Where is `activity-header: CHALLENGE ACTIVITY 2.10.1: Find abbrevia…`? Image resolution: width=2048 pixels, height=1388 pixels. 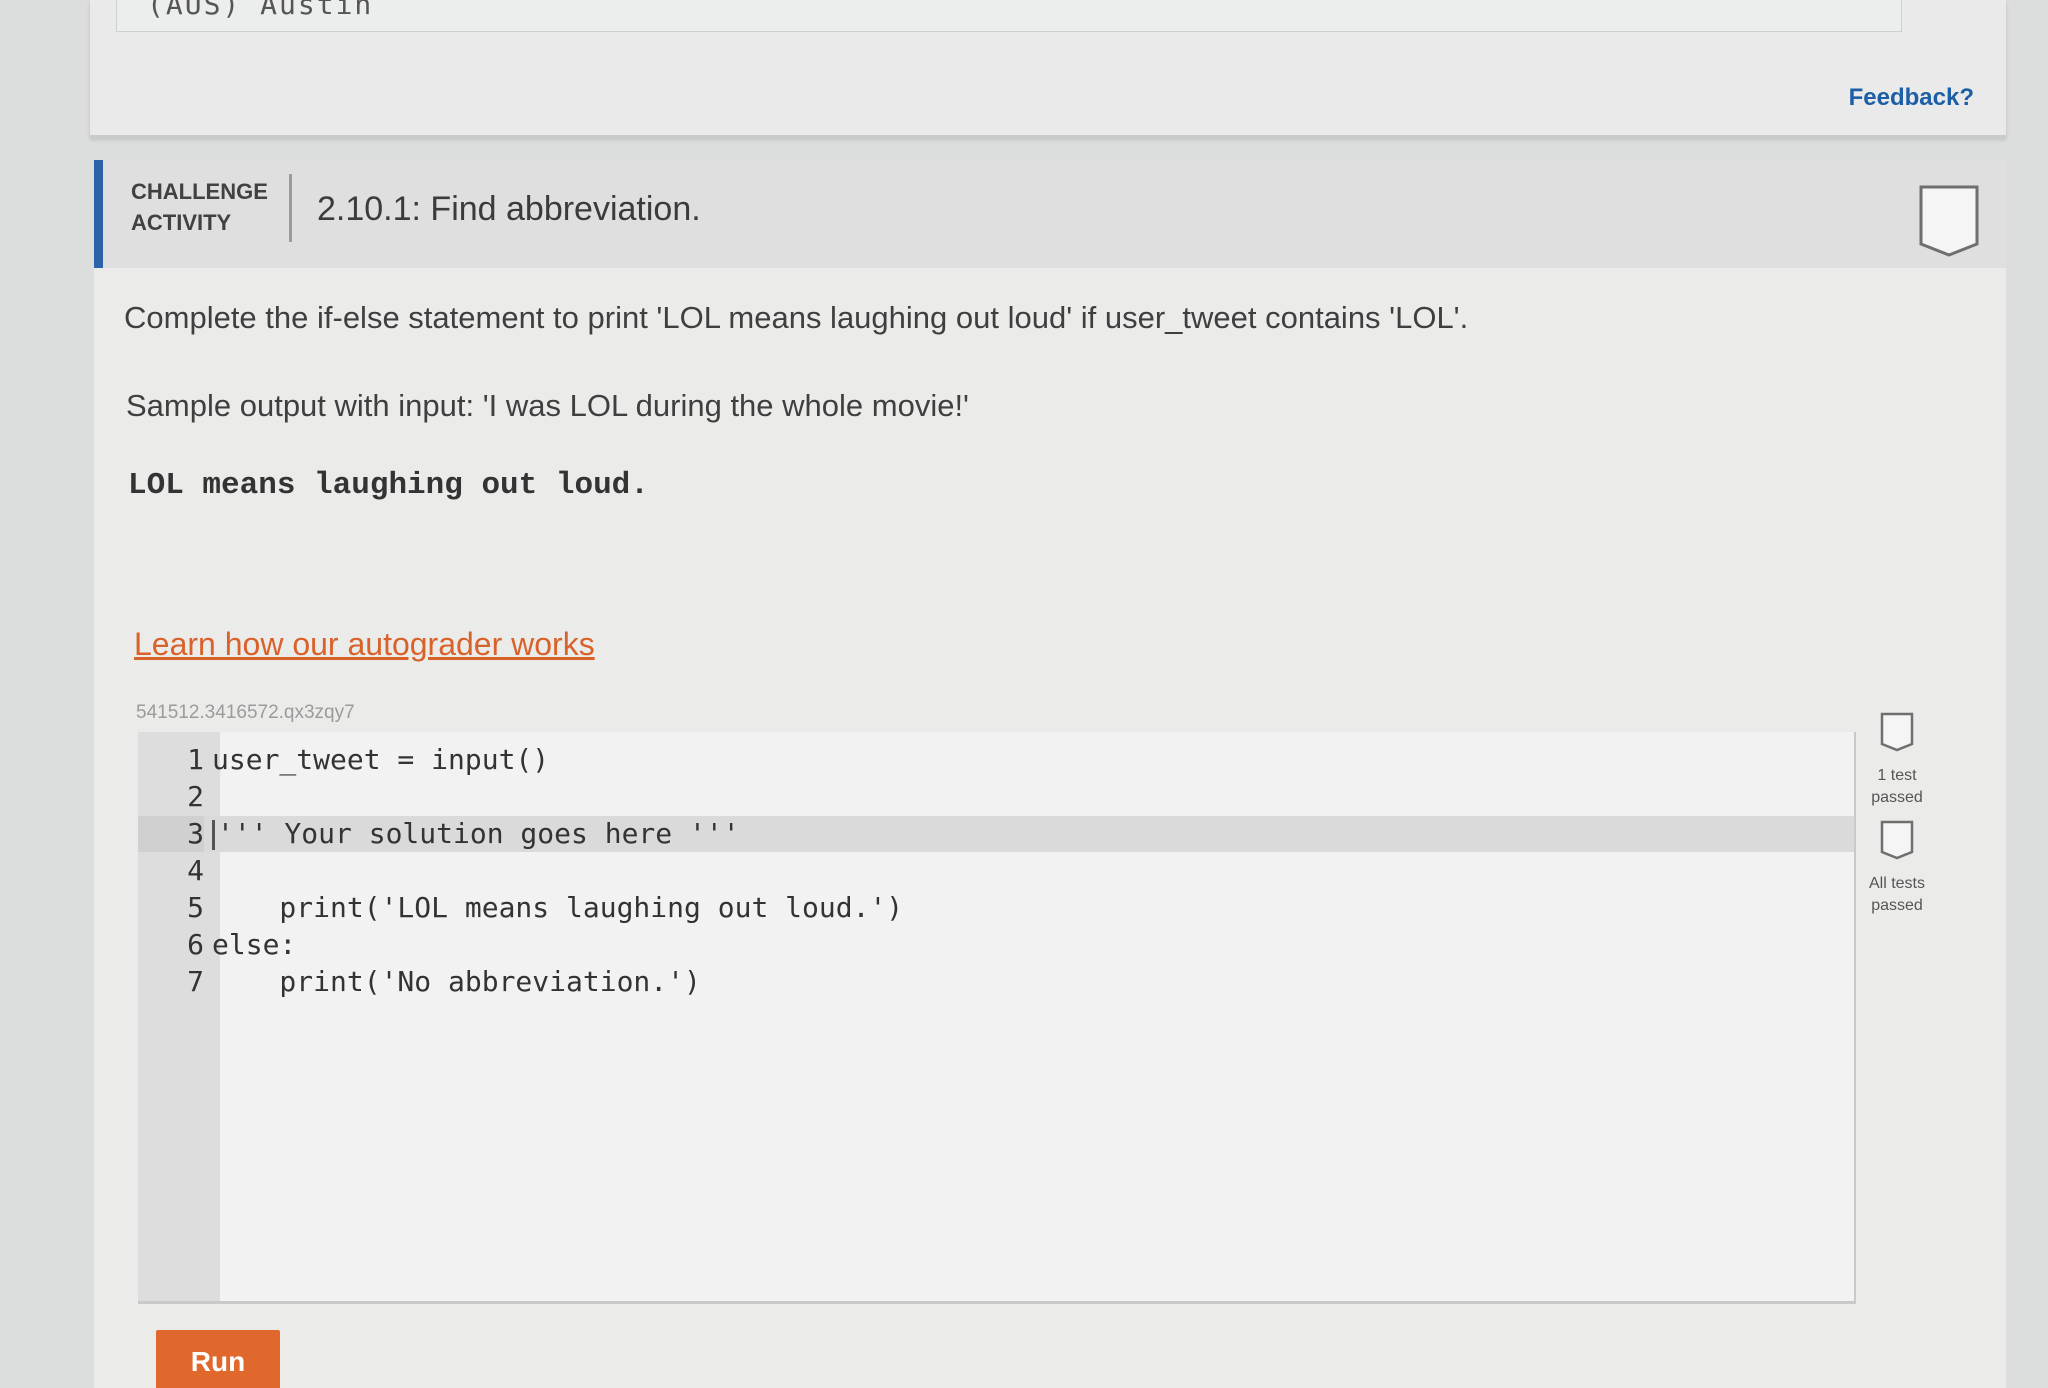
activity-header: CHALLENGE ACTIVITY 2.10.1: Find abbrevia… is located at coordinates (1050, 214).